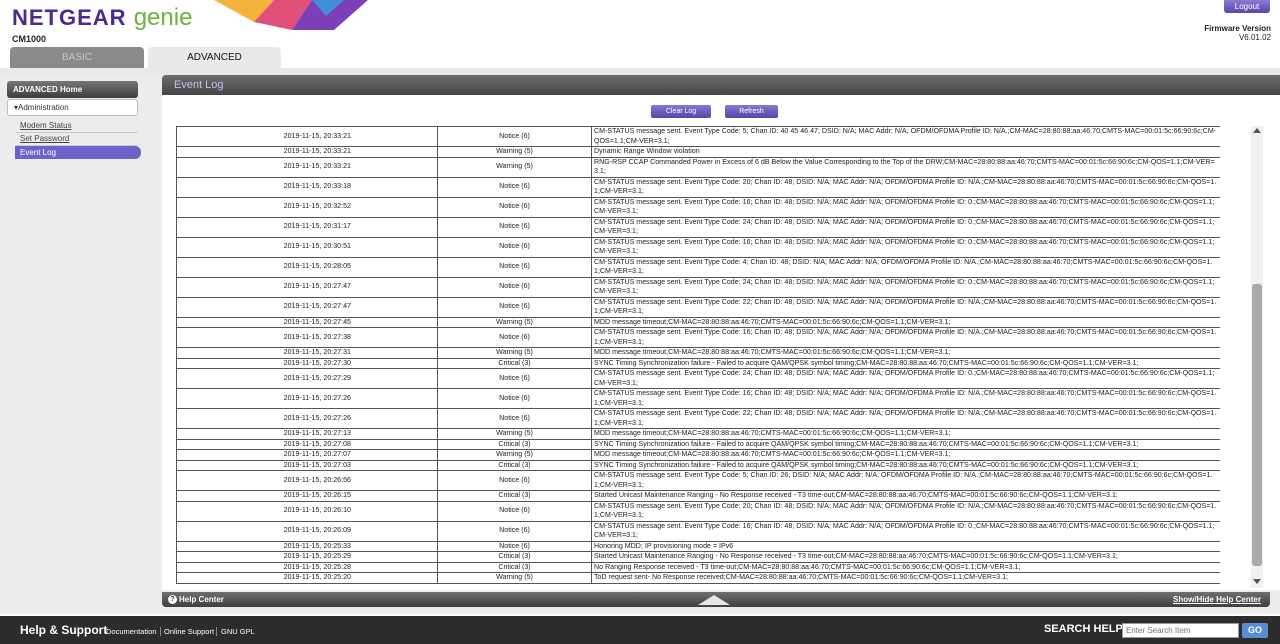 This screenshot has width=1280, height=644. Describe the element at coordinates (238, 631) in the screenshot. I see `footer-link-gnu-gpl: GNU GPL` at that location.